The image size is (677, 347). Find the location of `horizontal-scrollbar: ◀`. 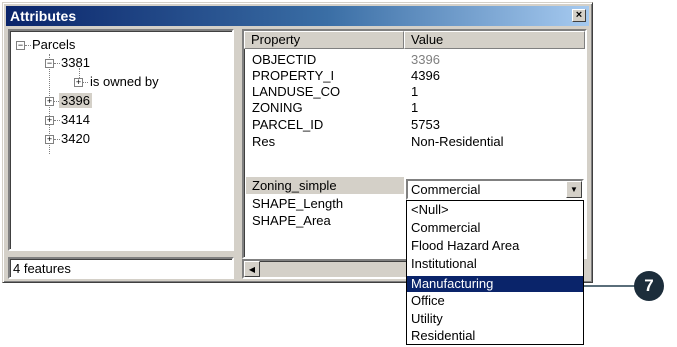

horizontal-scrollbar: ◀ is located at coordinates (325, 269).